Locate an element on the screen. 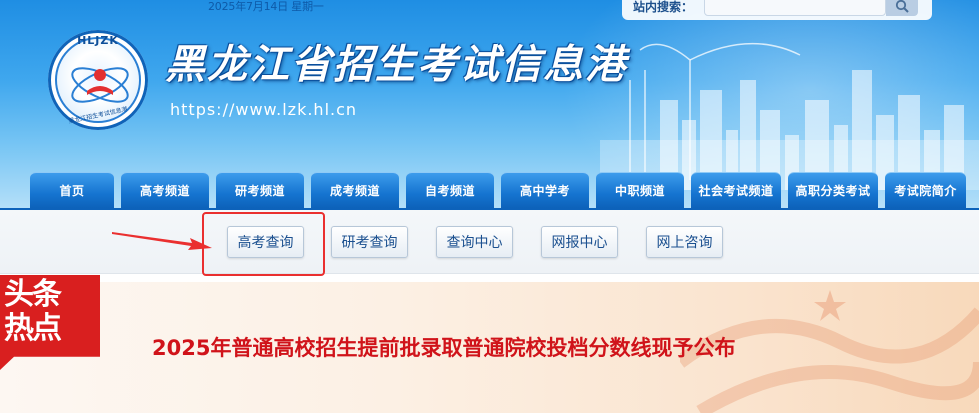  headline-link: 2025年普通高校招生提前批录取普通院校投档分数线现予公布 is located at coordinates (443, 347).